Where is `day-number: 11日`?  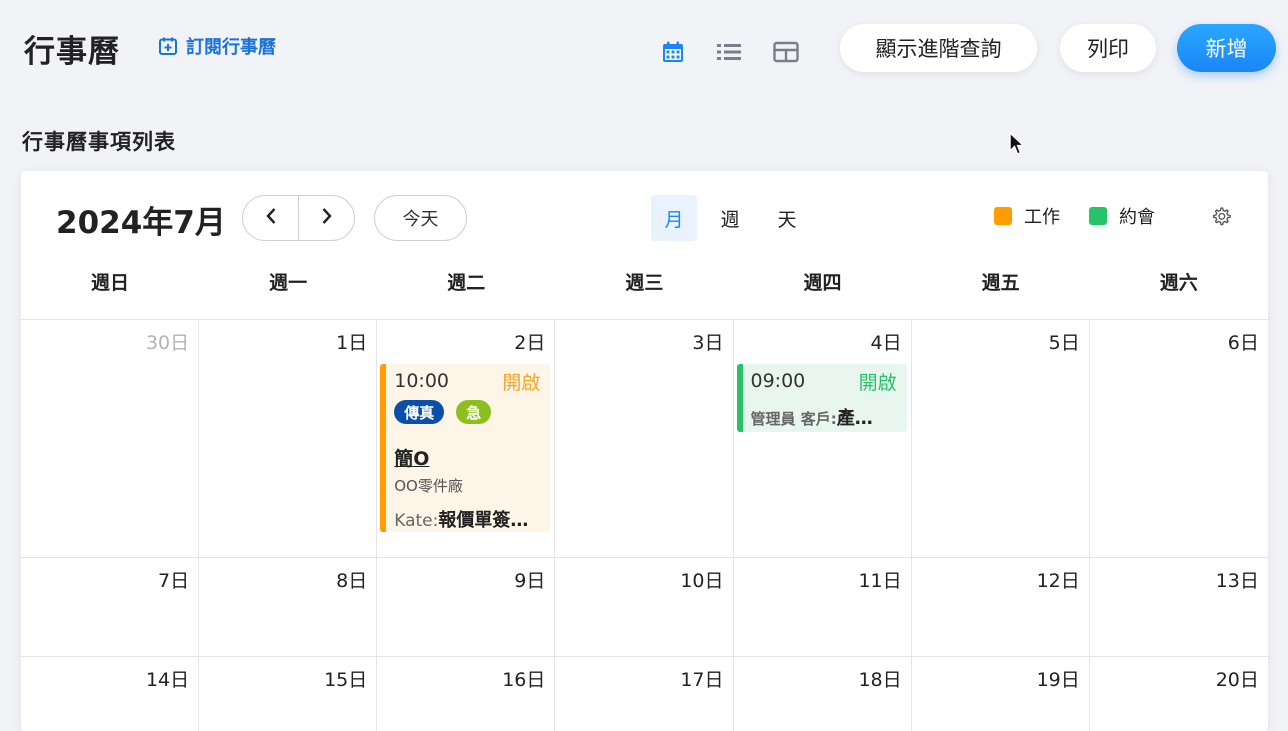
day-number: 11日 is located at coordinates (880, 581).